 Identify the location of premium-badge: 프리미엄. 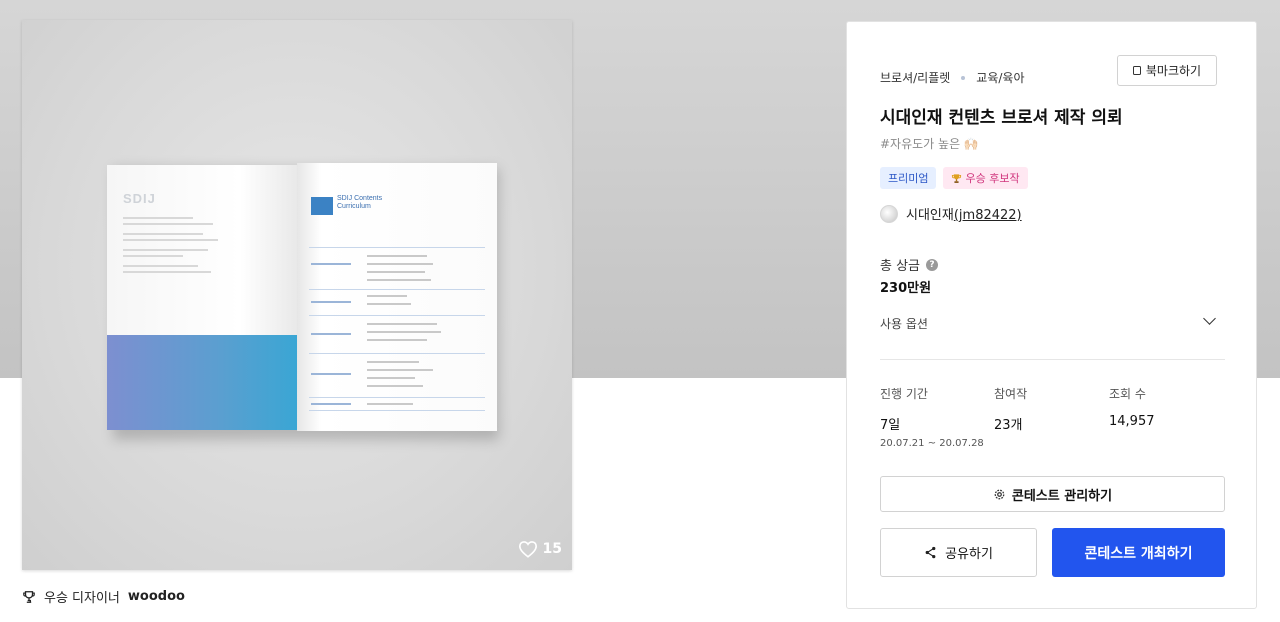
(908, 178).